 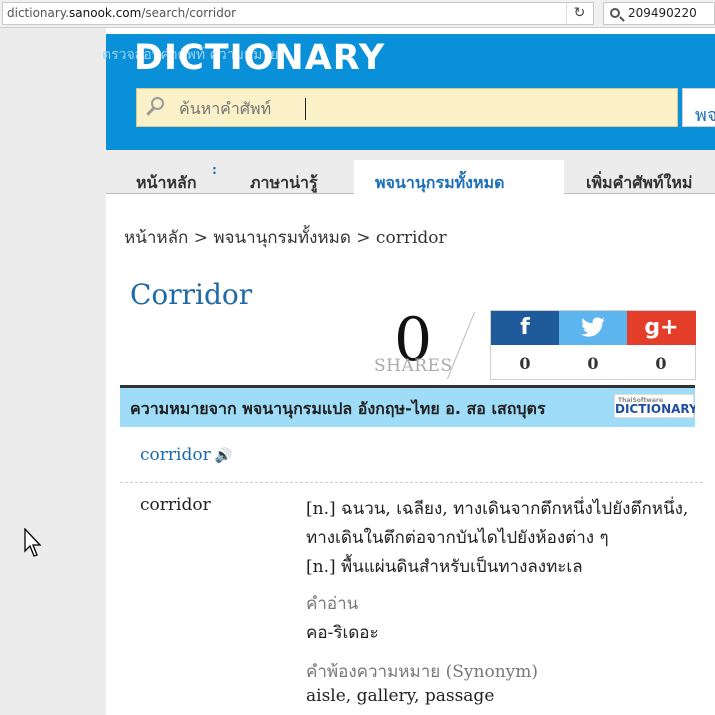 I want to click on definition-item: [n.] พื้นแผ่นดินสำหรับเป็นทางลงทะเล, so click(x=444, y=567).